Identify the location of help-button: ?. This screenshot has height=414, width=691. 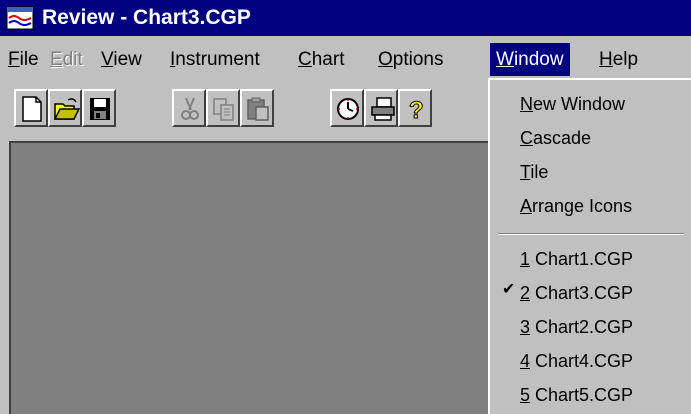
(415, 108).